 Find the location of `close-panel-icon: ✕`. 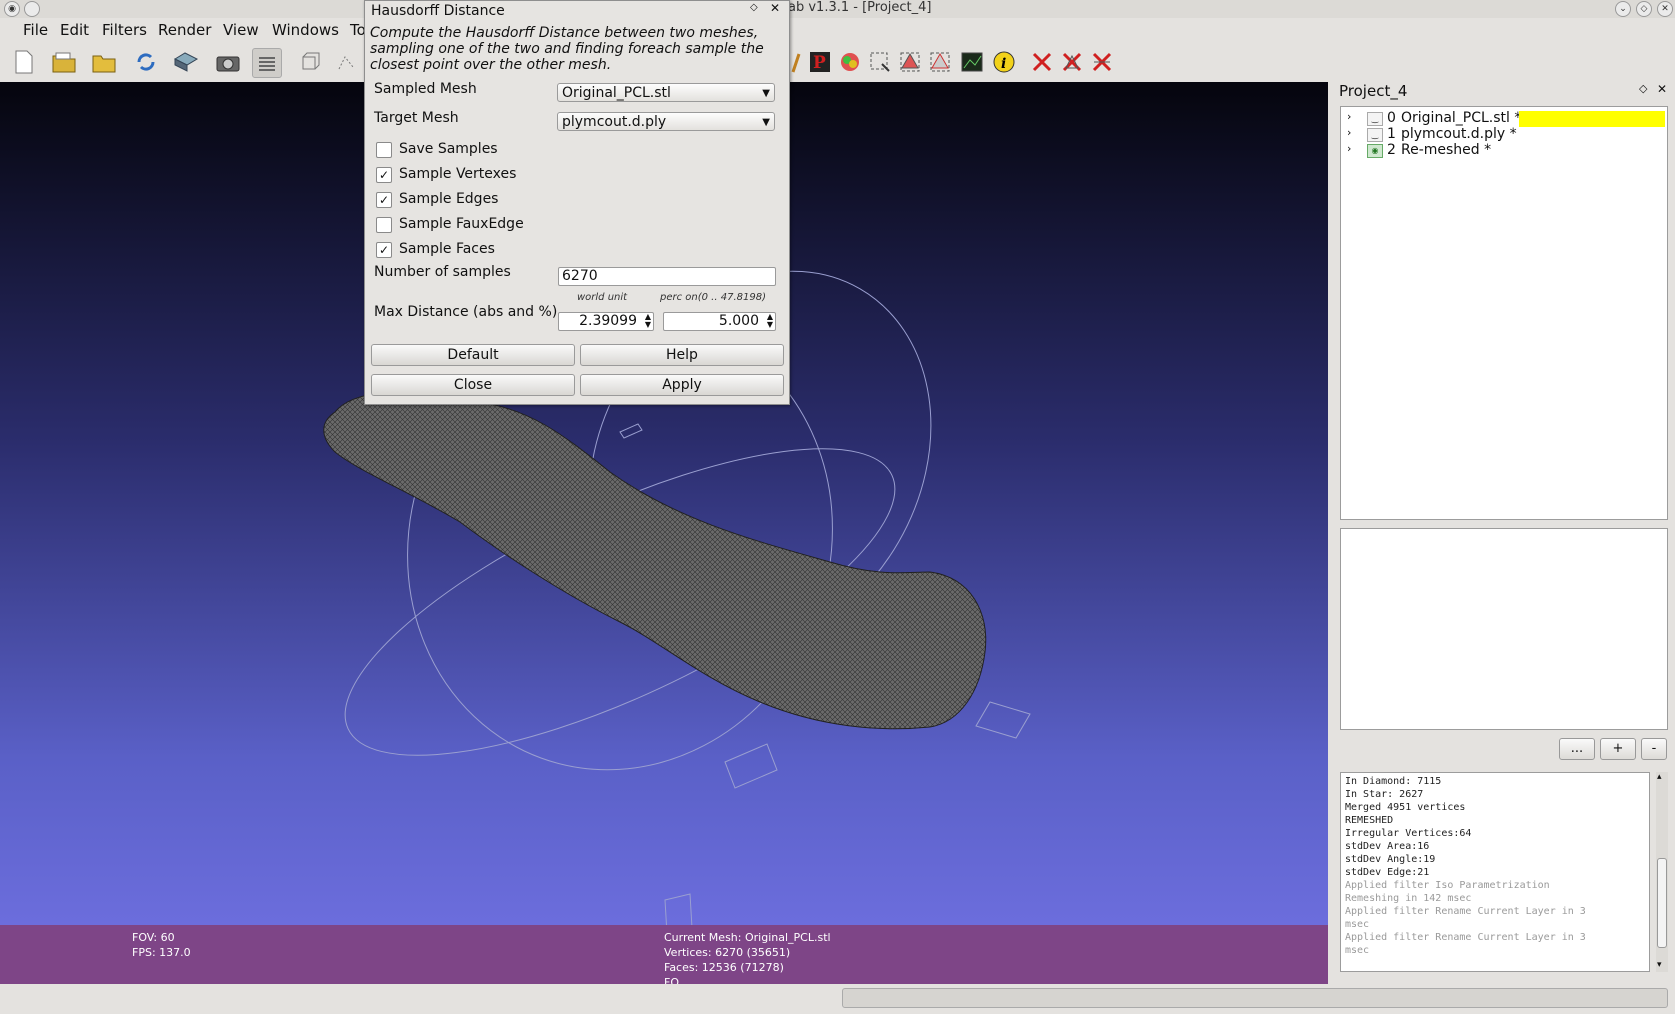

close-panel-icon: ✕ is located at coordinates (1662, 89).